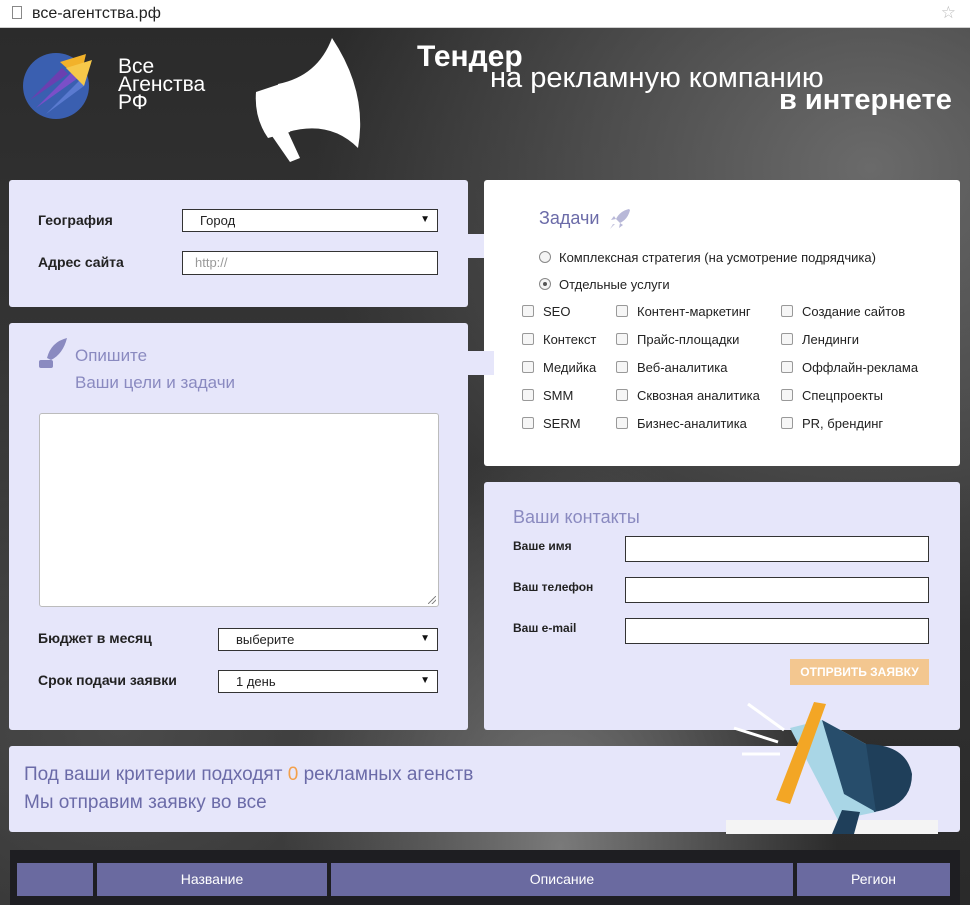  What do you see at coordinates (570, 339) in the screenshot?
I see `checkbox-label: Контекст` at bounding box center [570, 339].